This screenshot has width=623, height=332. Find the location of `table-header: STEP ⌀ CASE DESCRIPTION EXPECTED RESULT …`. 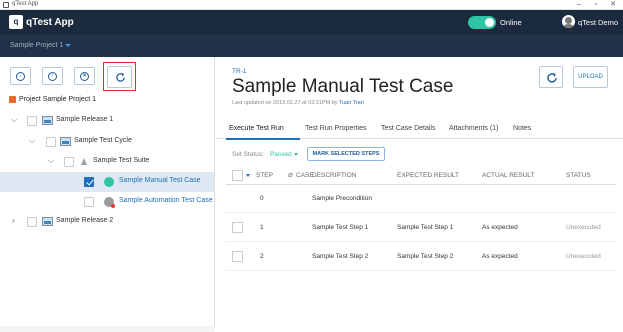

table-header: STEP ⌀ CASE DESCRIPTION EXPECTED RESULT … is located at coordinates (421, 175).